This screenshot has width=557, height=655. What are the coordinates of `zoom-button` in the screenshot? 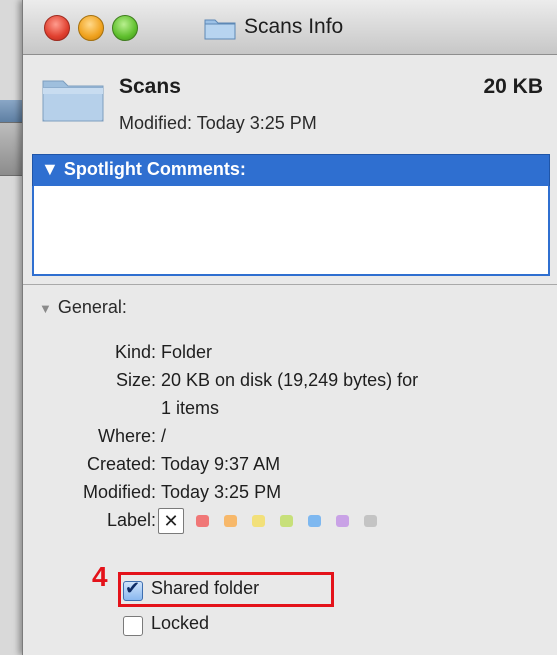 It's located at (125, 28).